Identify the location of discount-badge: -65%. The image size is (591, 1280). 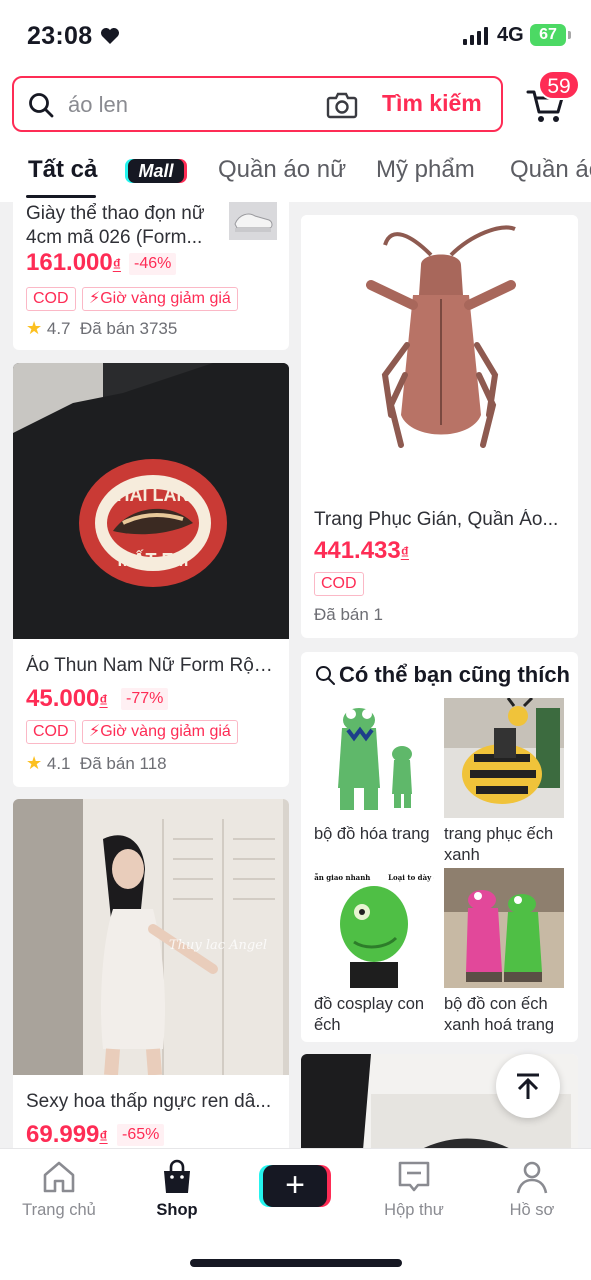
(141, 1135).